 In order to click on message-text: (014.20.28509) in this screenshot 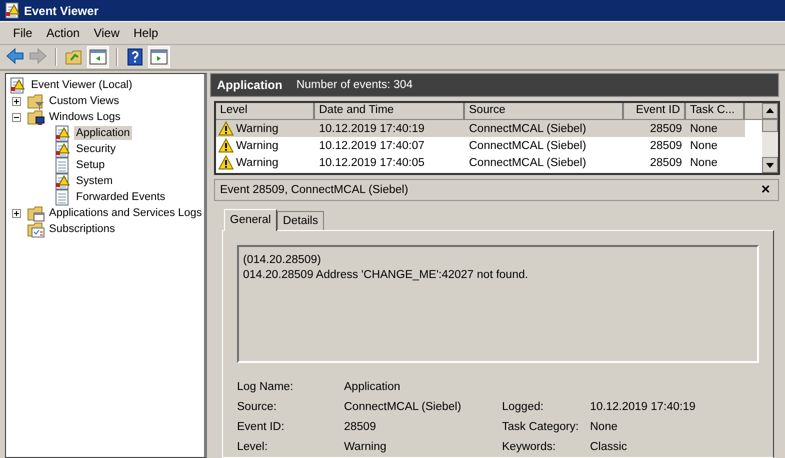, I will do `click(282, 260)`.